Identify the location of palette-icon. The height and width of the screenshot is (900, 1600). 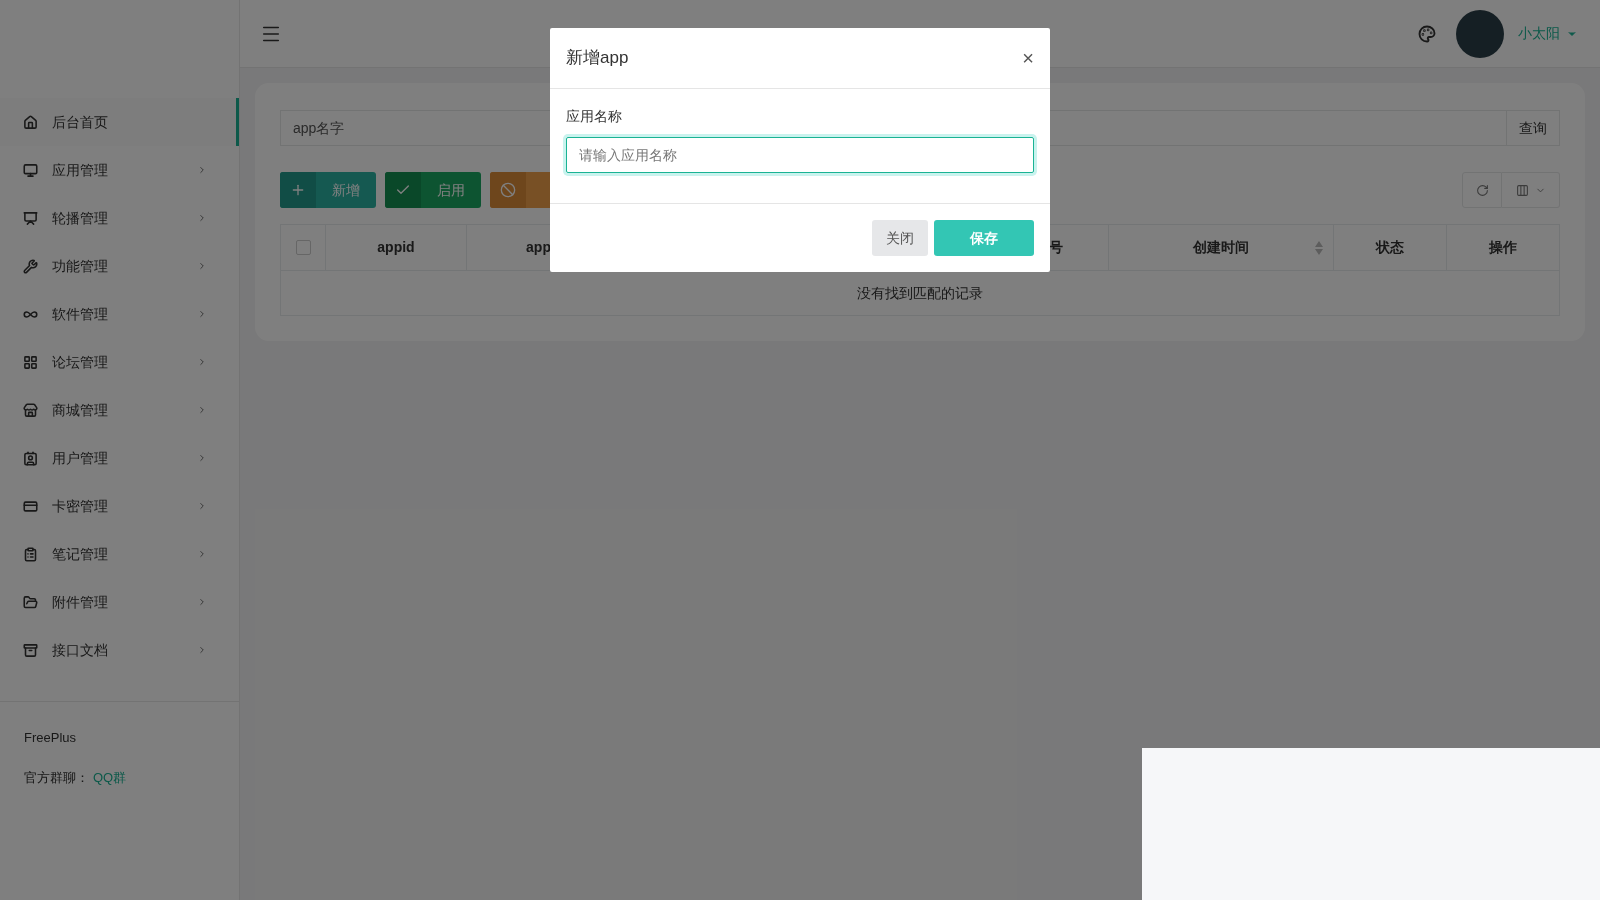
(1427, 33).